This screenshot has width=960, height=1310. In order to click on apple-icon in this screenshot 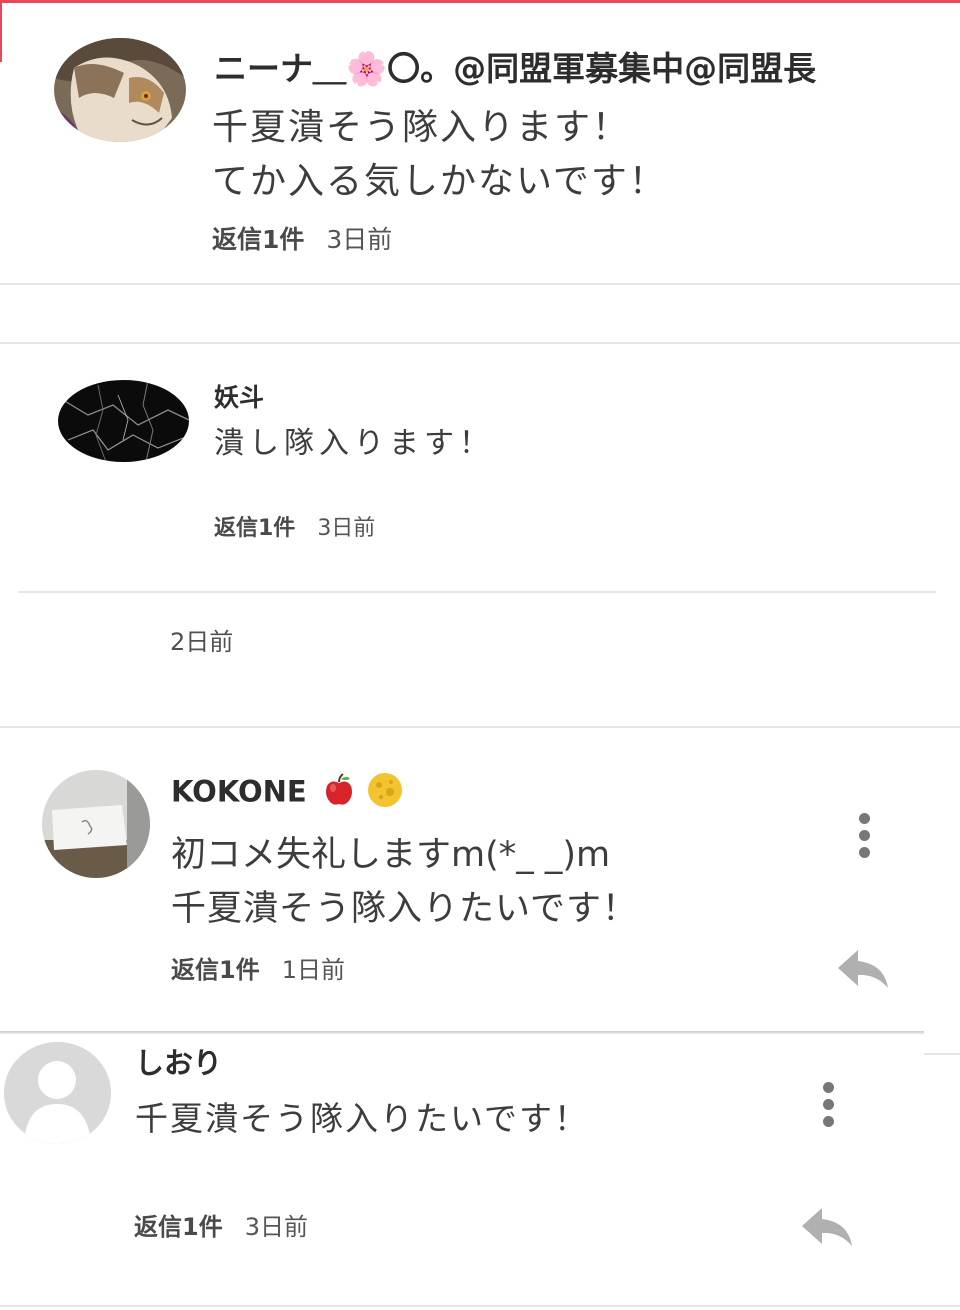, I will do `click(339, 793)`.